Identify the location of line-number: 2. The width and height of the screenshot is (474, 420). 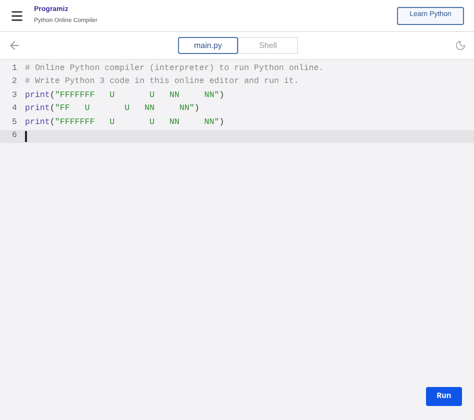
(14, 82).